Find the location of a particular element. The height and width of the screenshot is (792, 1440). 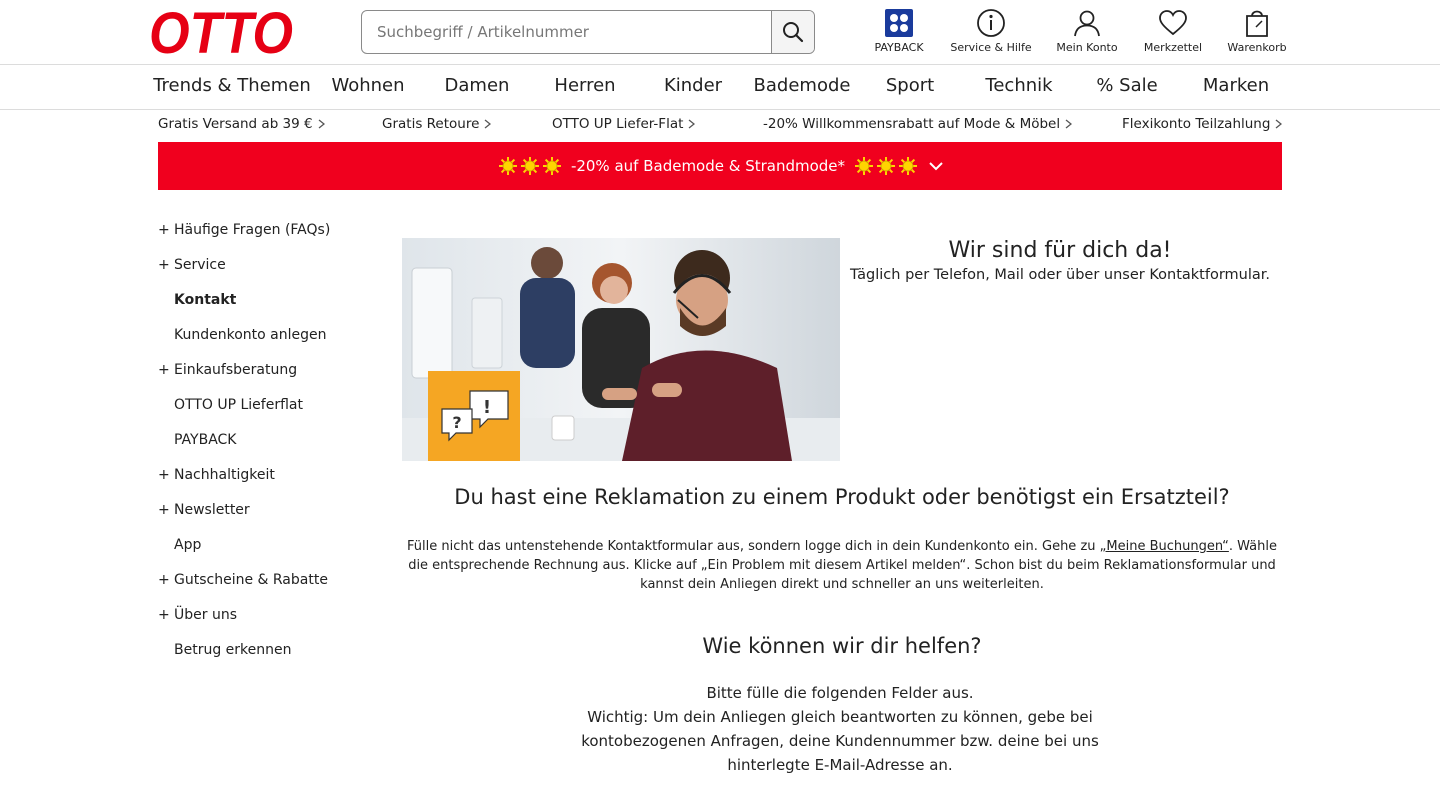

sidebar-item-label: Kundenkonto anlegen is located at coordinates (250, 335).